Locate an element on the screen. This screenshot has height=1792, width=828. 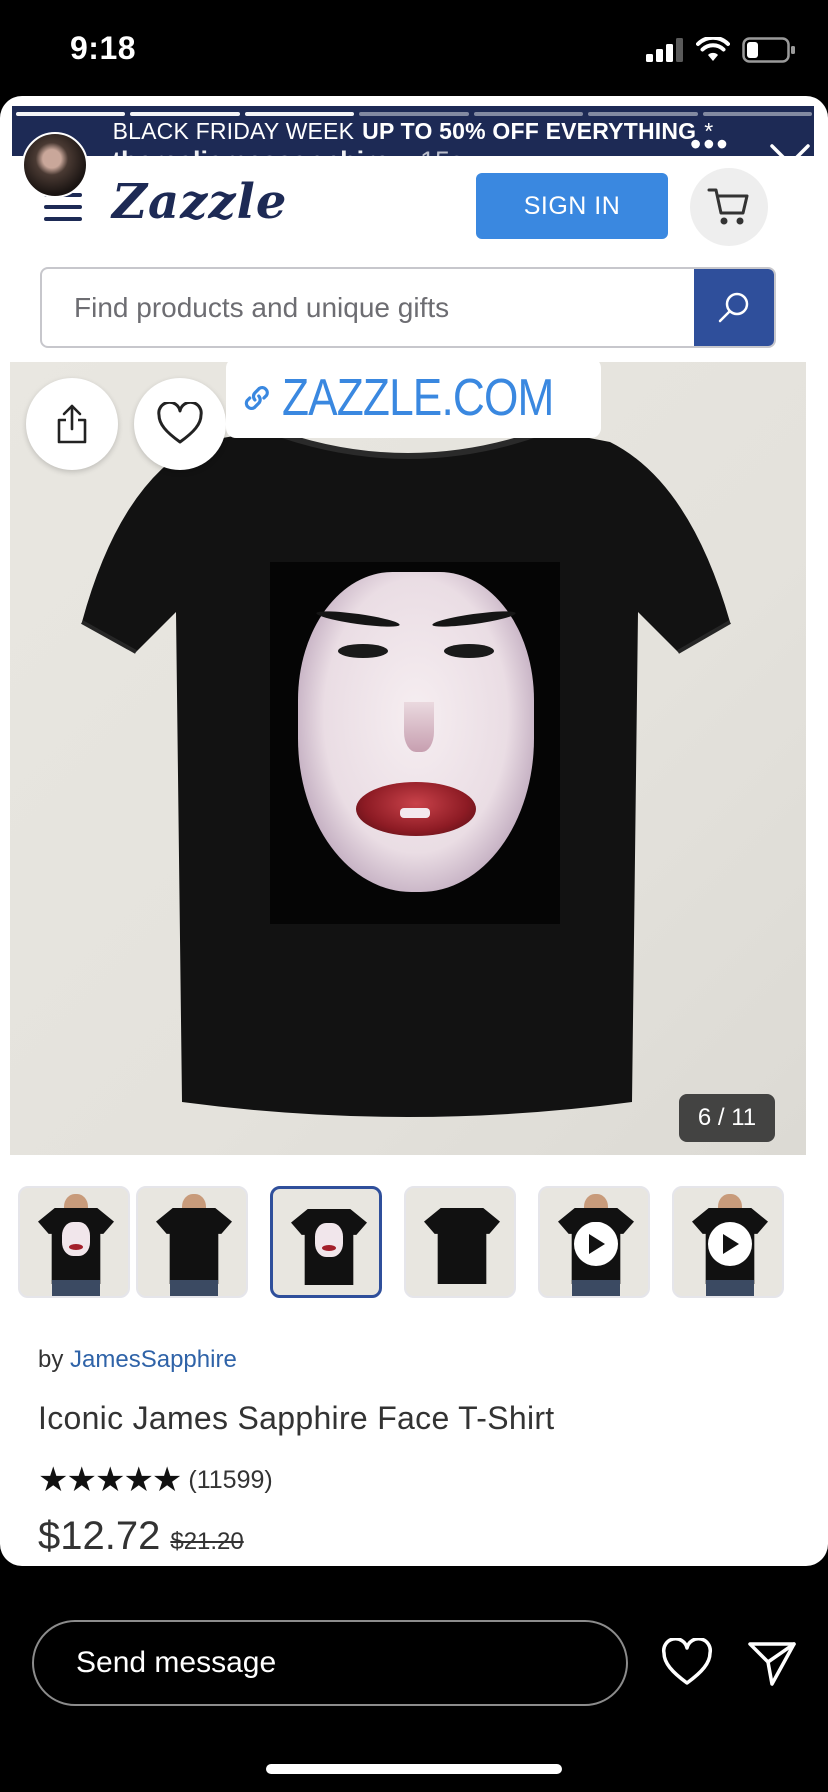
link-icon is located at coordinates (256, 398).